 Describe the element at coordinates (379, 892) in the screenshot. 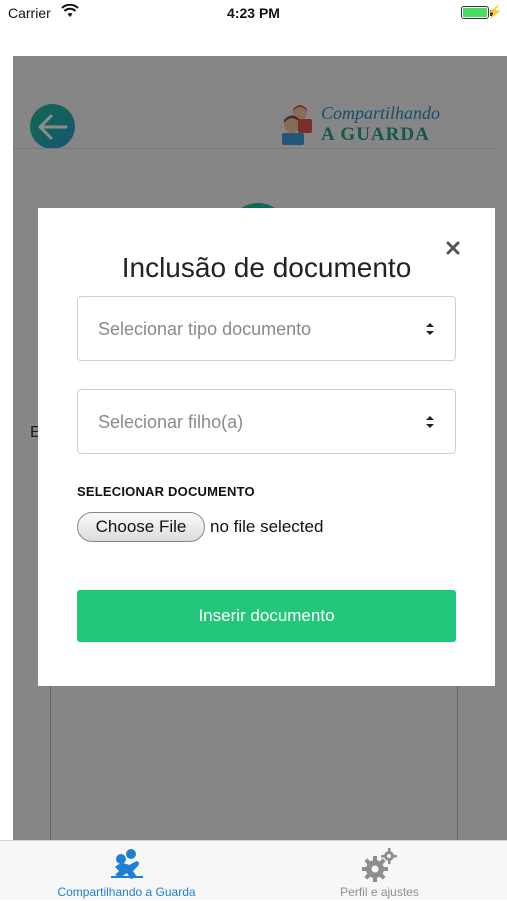

I see `tab-label: Perfil e ajustes` at that location.